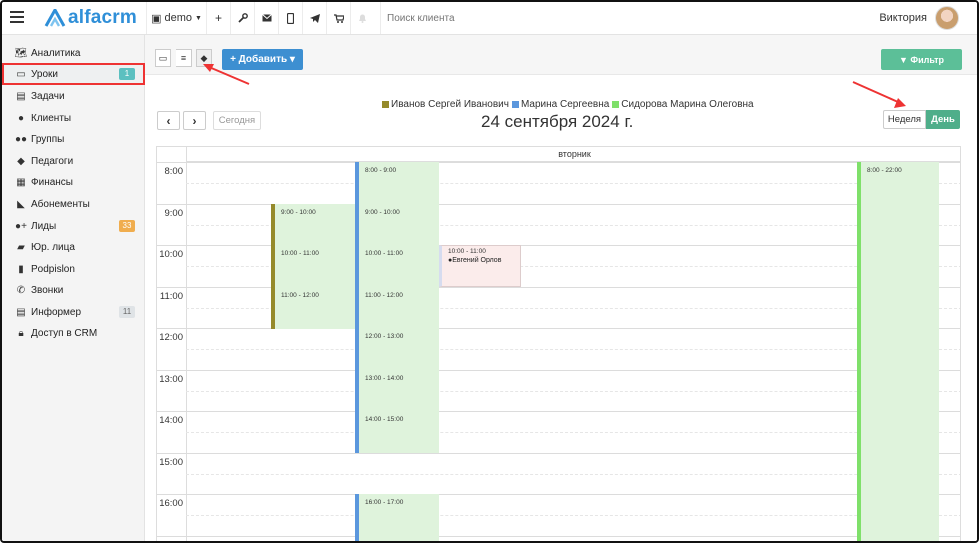 The image size is (979, 543). I want to click on user-name: Виктория, so click(903, 18).